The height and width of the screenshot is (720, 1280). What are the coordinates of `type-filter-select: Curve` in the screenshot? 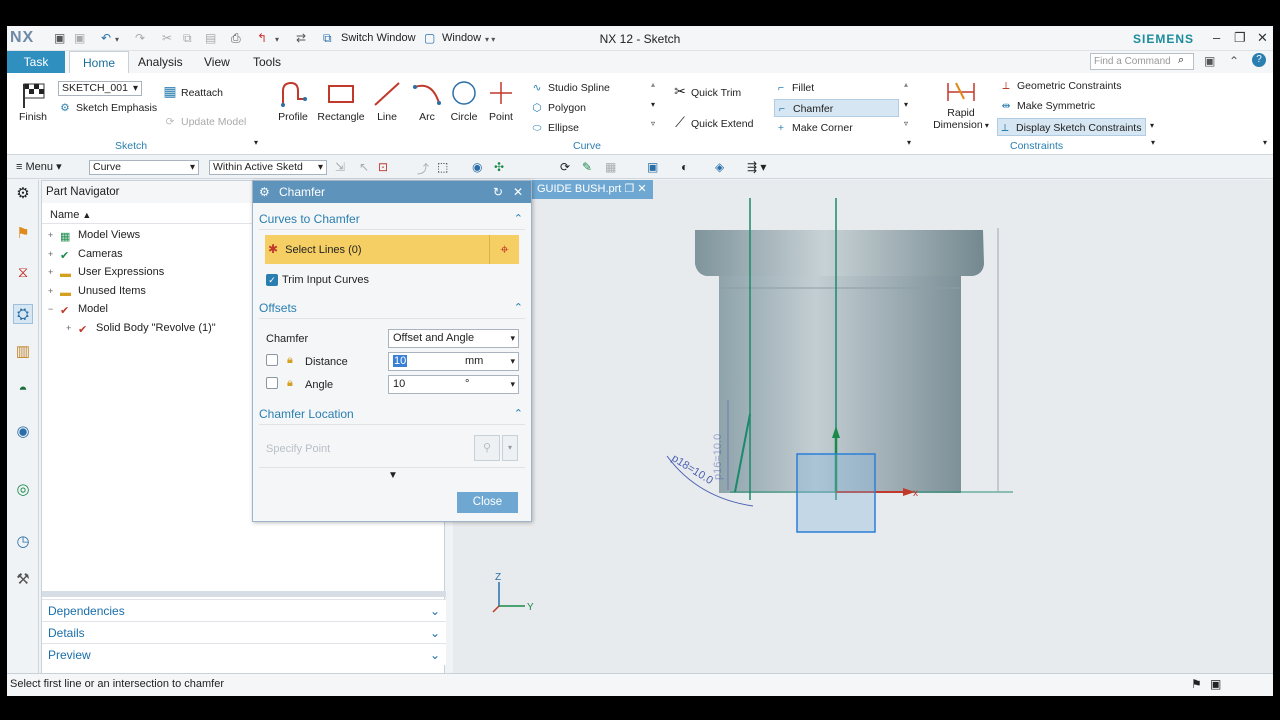 It's located at (144, 167).